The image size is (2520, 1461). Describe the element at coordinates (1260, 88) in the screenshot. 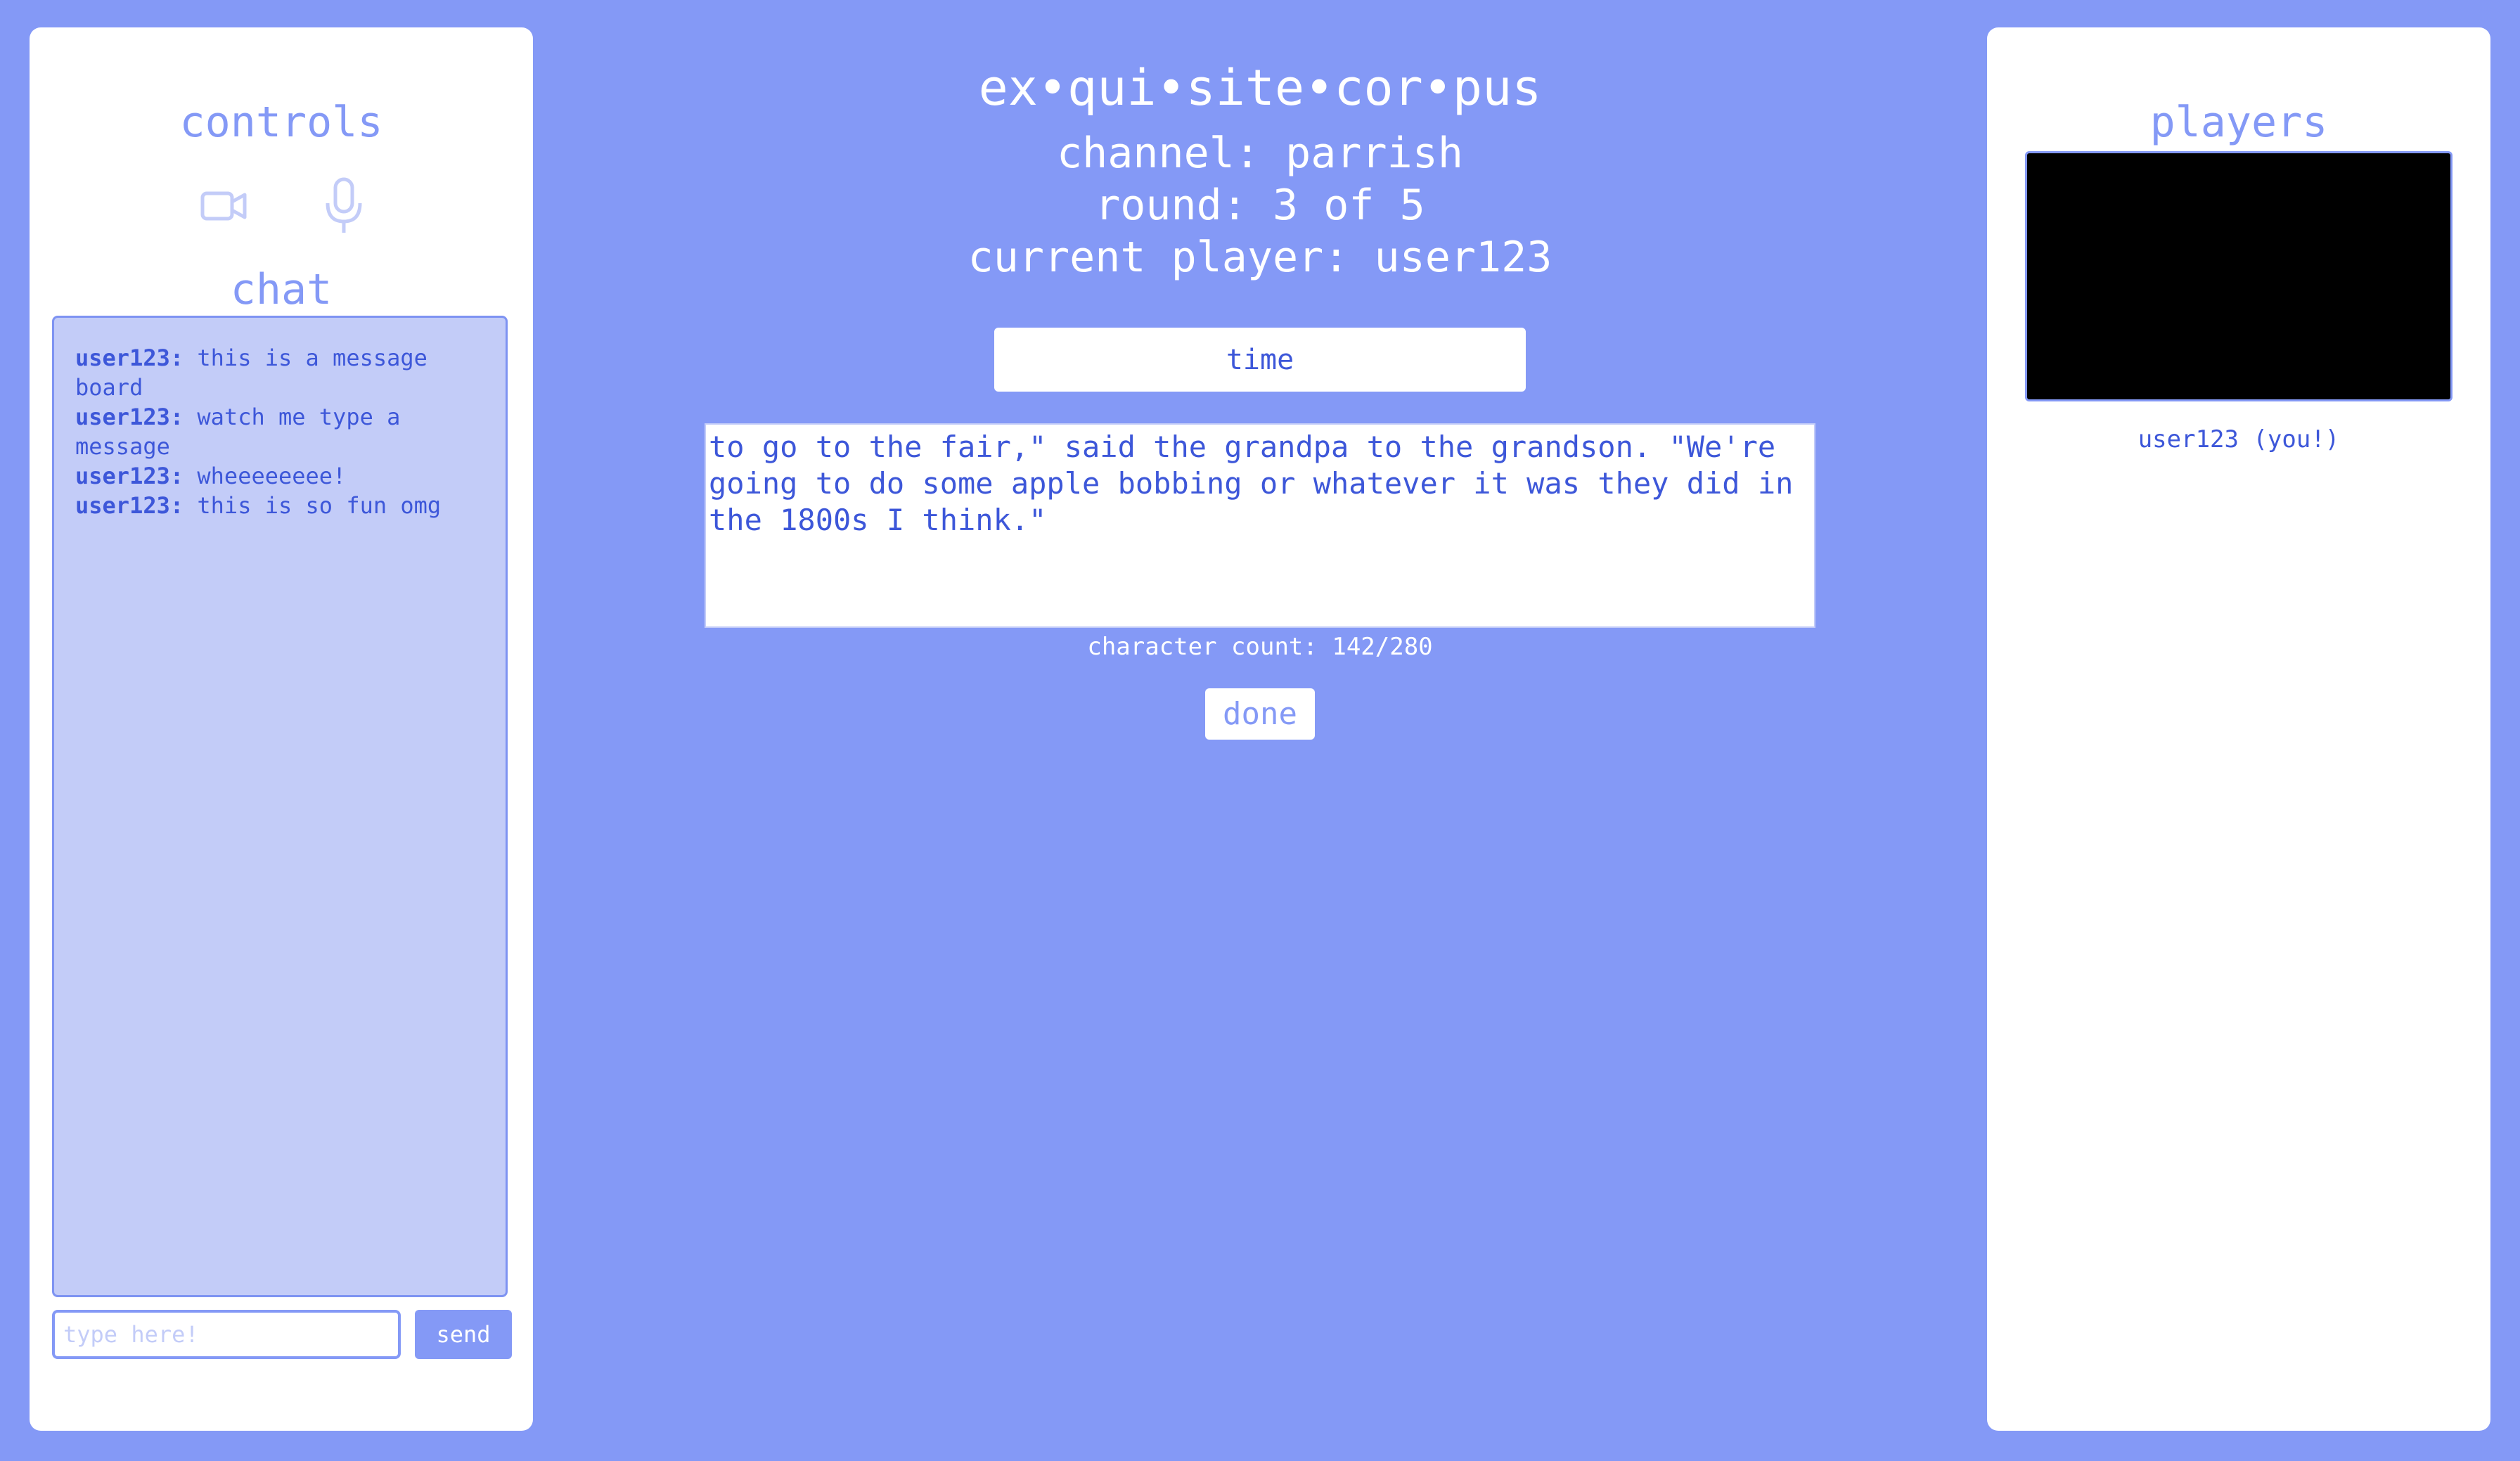

I see `app-title: ex•qui•site•cor•pus` at that location.